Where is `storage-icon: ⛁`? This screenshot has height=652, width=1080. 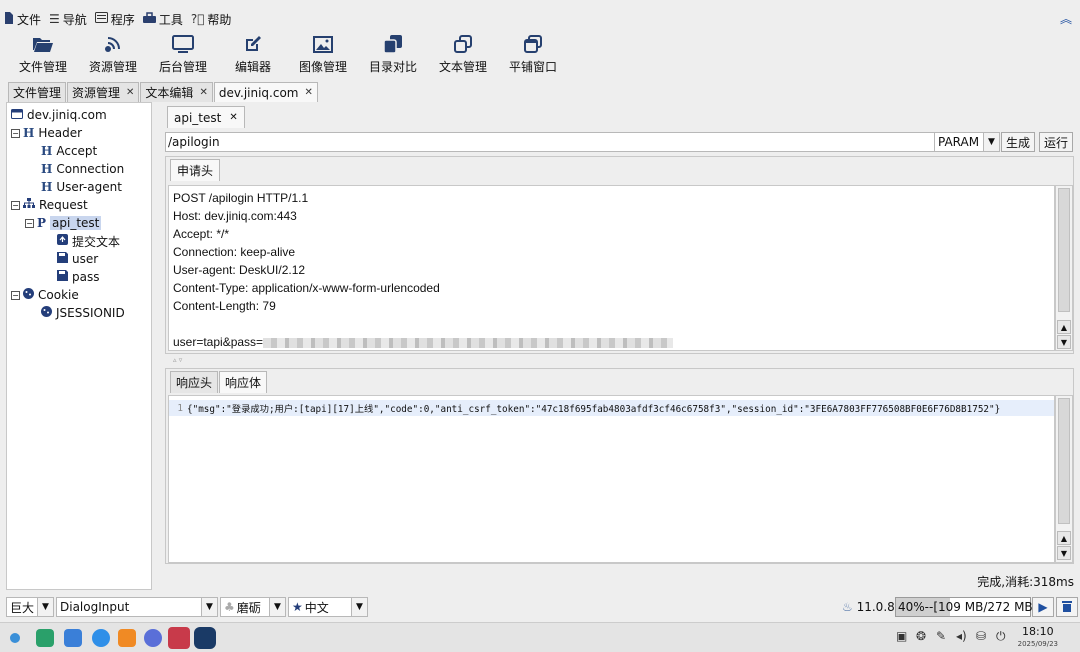
storage-icon: ⛁ is located at coordinates (981, 636).